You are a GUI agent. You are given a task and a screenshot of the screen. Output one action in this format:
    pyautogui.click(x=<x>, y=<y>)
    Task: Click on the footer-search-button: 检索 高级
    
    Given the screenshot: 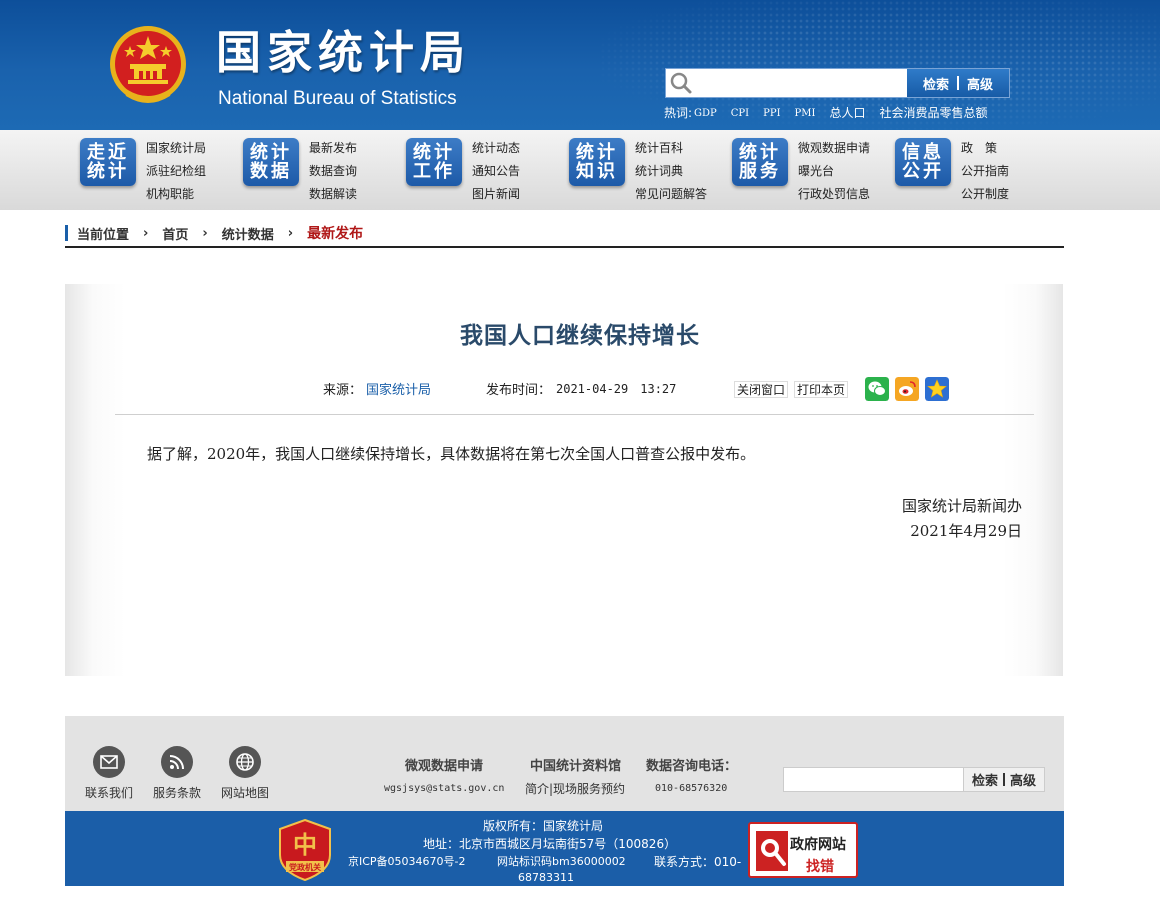 What is the action you would take?
    pyautogui.click(x=1004, y=779)
    